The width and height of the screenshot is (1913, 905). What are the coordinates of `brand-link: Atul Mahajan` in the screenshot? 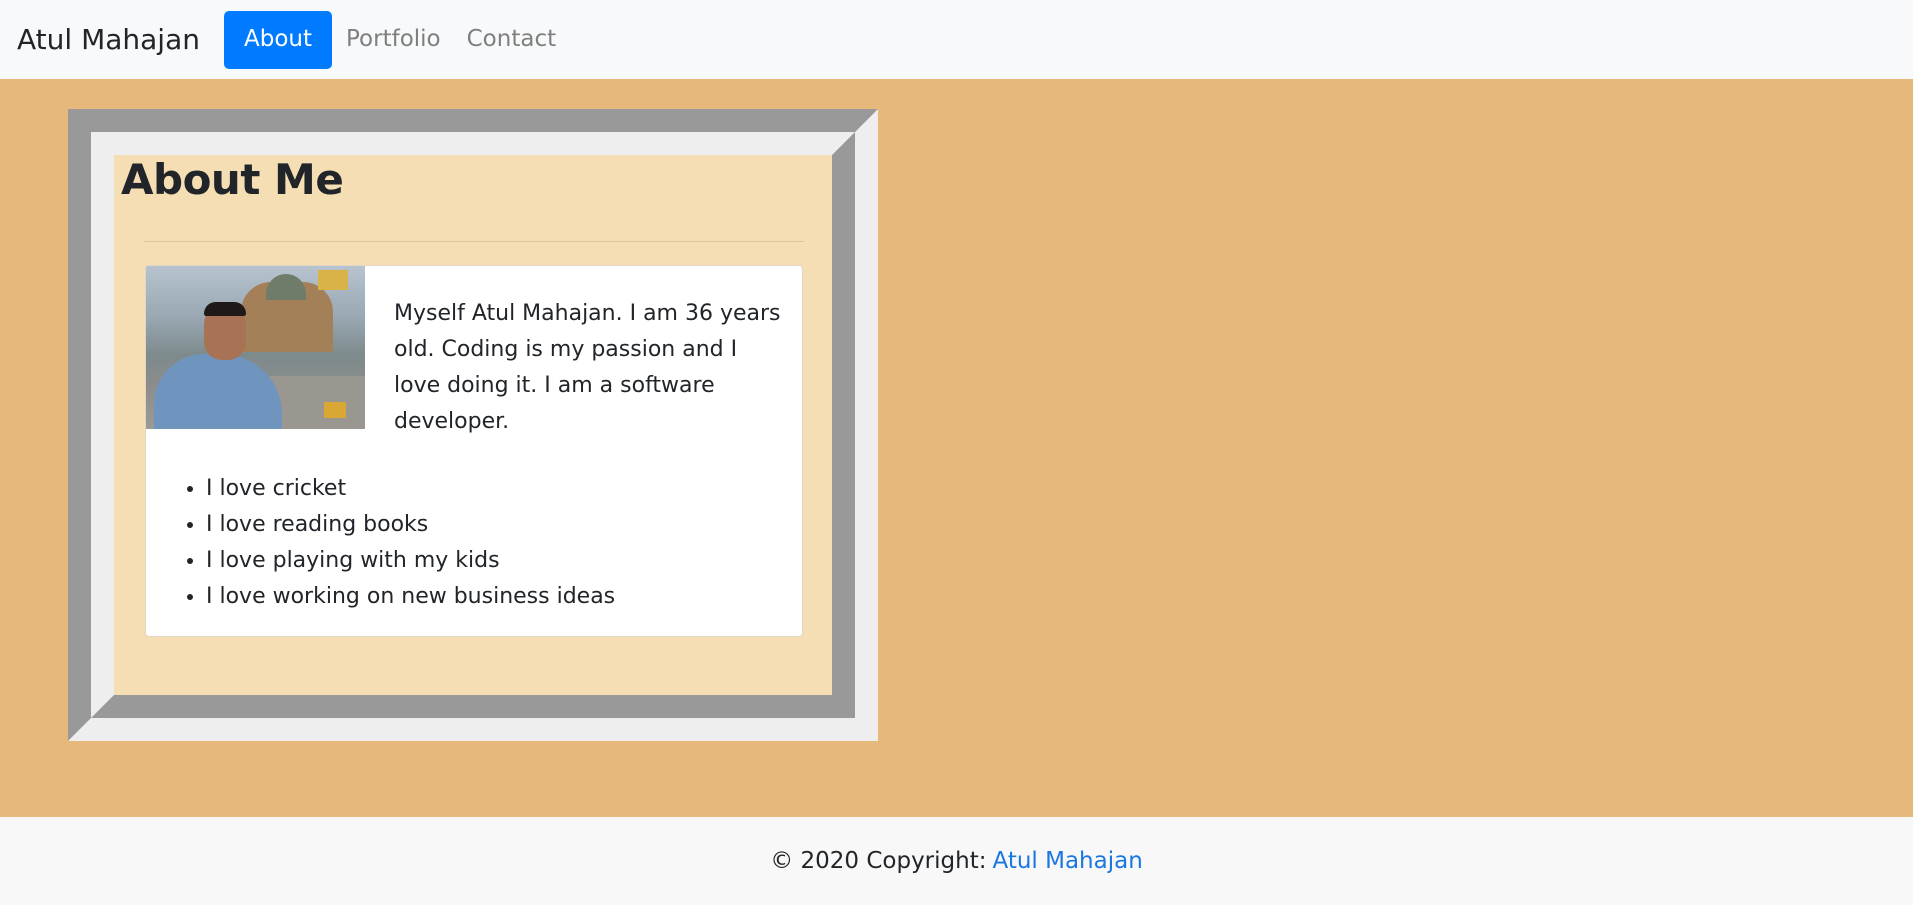 It's located at (108, 39).